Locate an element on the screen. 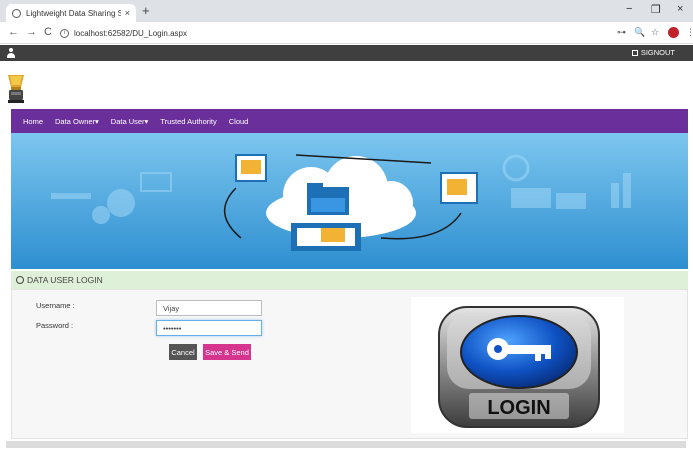  globe-icon is located at coordinates (16, 13).